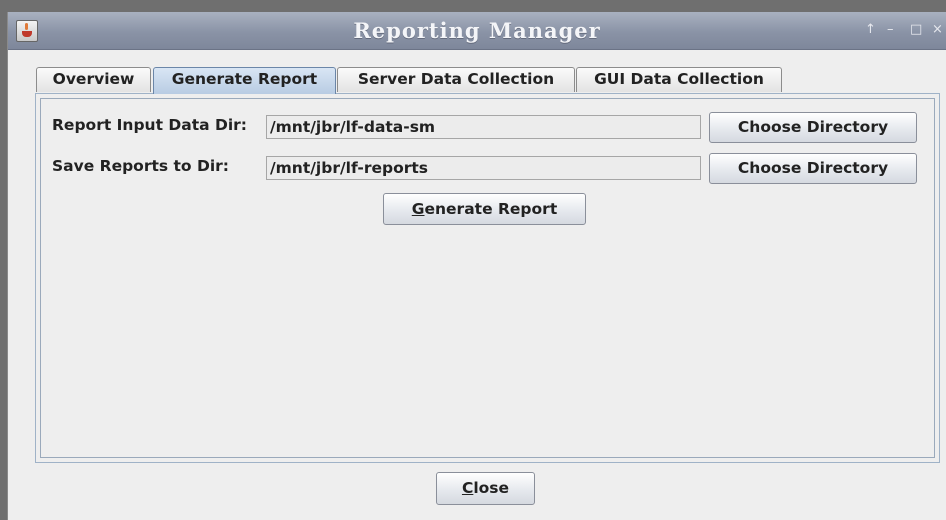  Describe the element at coordinates (418, 209) in the screenshot. I see `generate-mnemonic: G` at that location.